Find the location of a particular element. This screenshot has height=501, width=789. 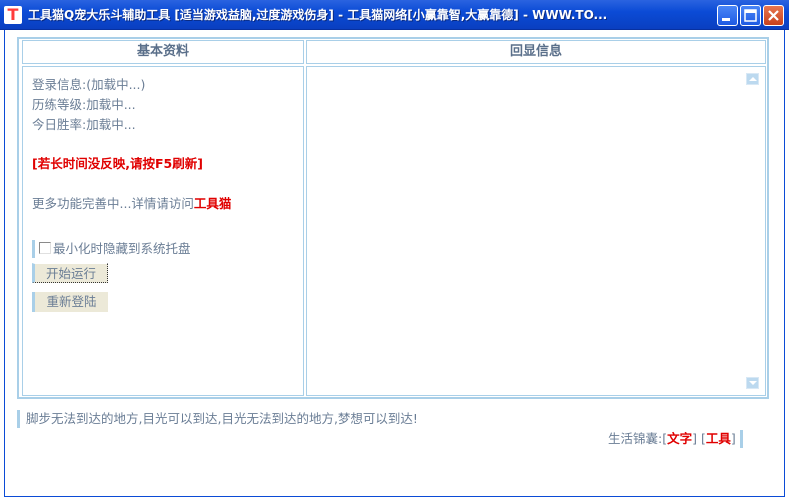

more-features-prefix: 更多功能完善中...详情请访问 is located at coordinates (113, 203).